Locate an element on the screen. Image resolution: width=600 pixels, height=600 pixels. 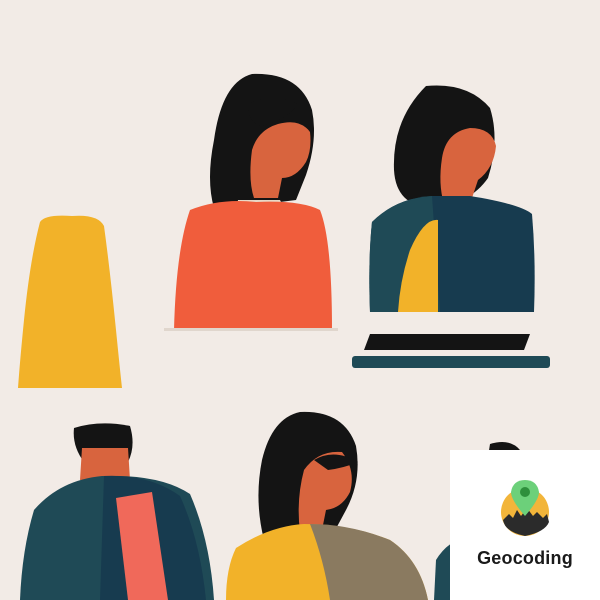
laptop is located at coordinates (451, 351).